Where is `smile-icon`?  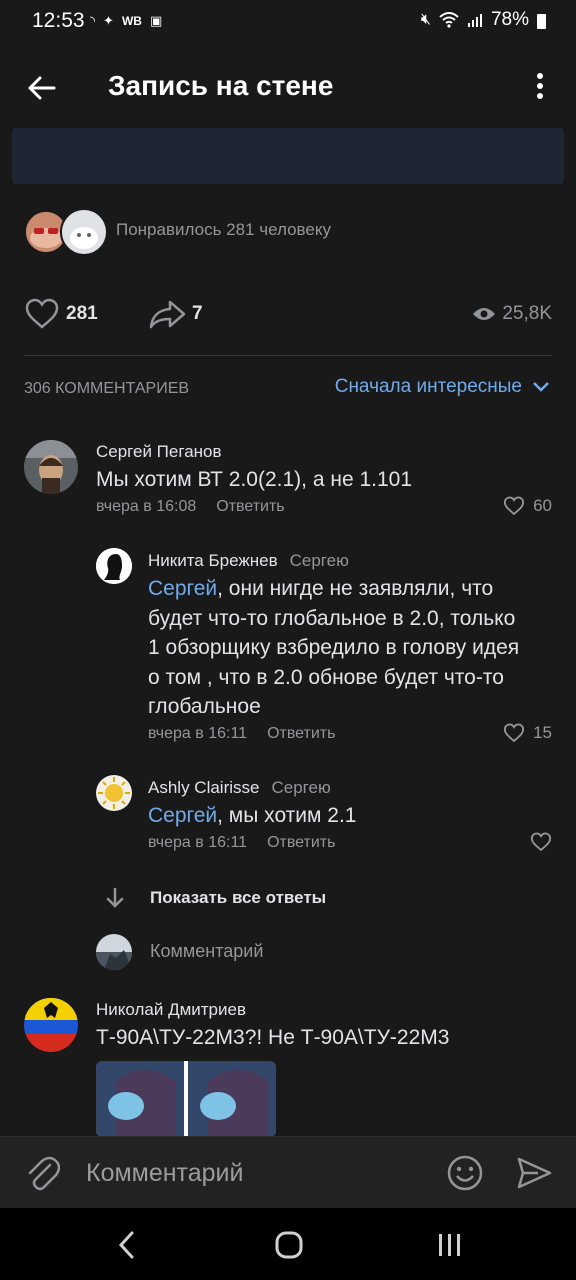 smile-icon is located at coordinates (465, 1173).